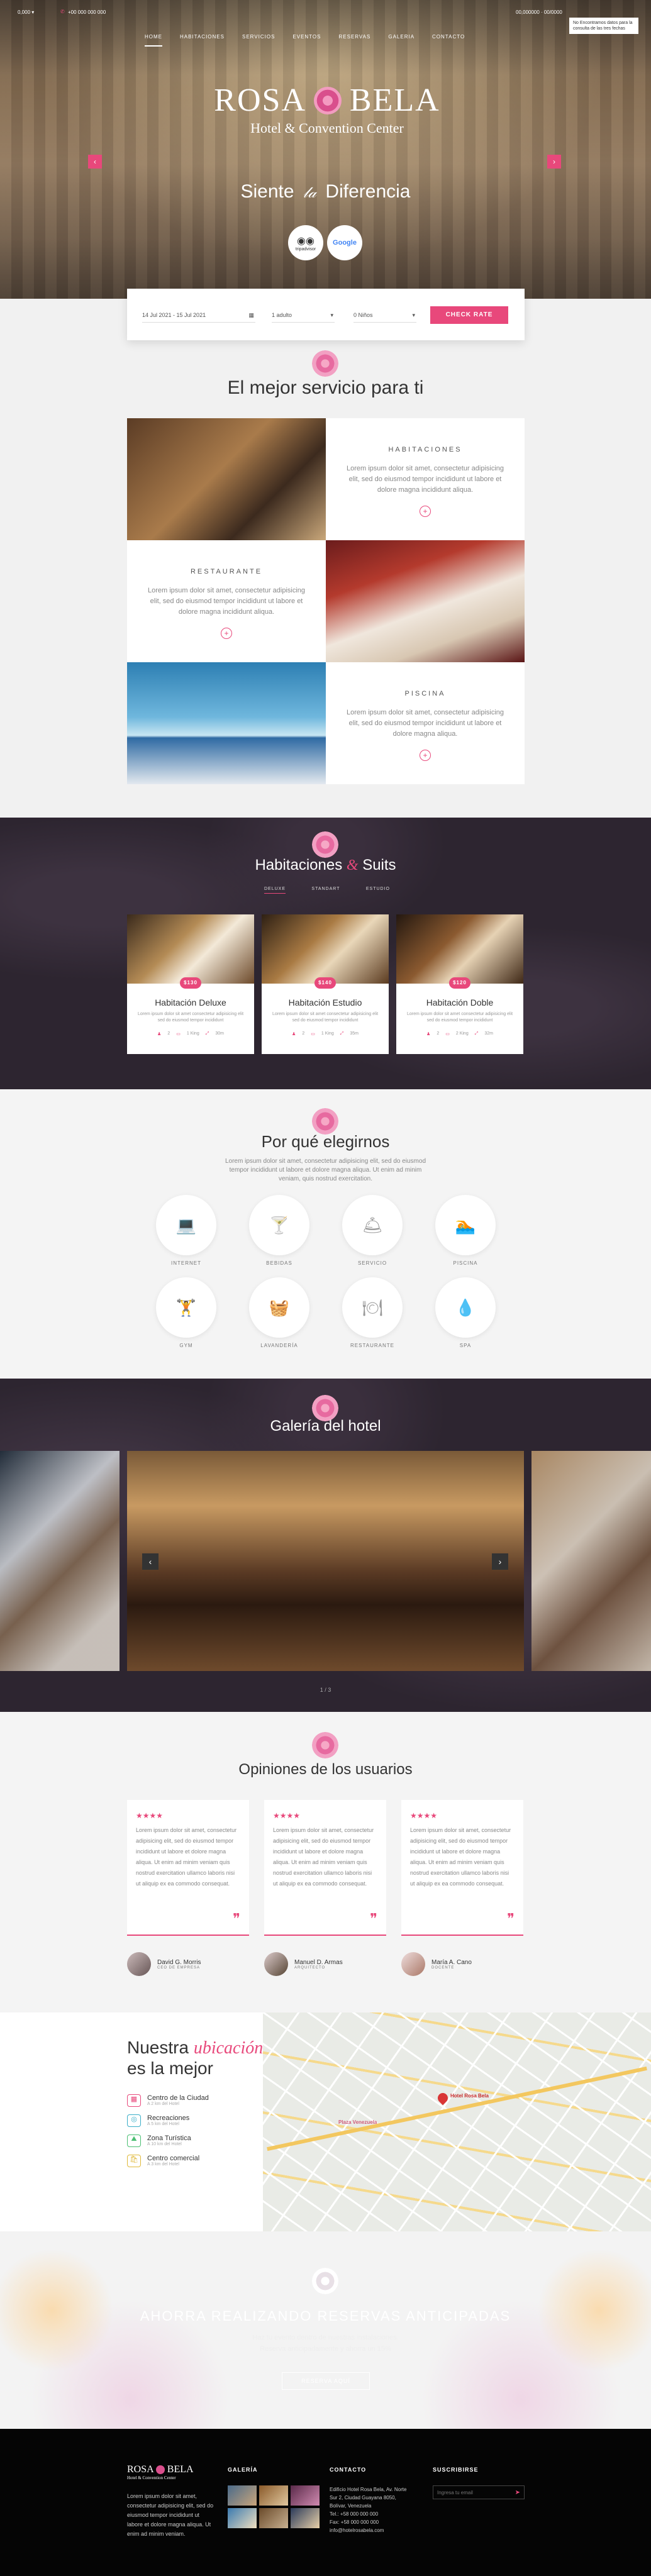 This screenshot has width=651, height=2576. Describe the element at coordinates (303, 315) in the screenshot. I see `adults-select: 1 adulto ▾` at that location.